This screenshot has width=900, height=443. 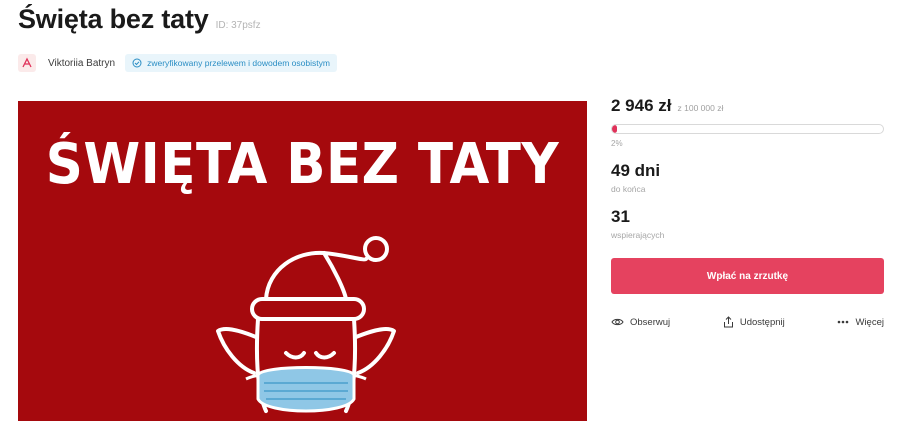 What do you see at coordinates (747, 276) in the screenshot?
I see `donate-button: Wpłać na zrzutkę` at bounding box center [747, 276].